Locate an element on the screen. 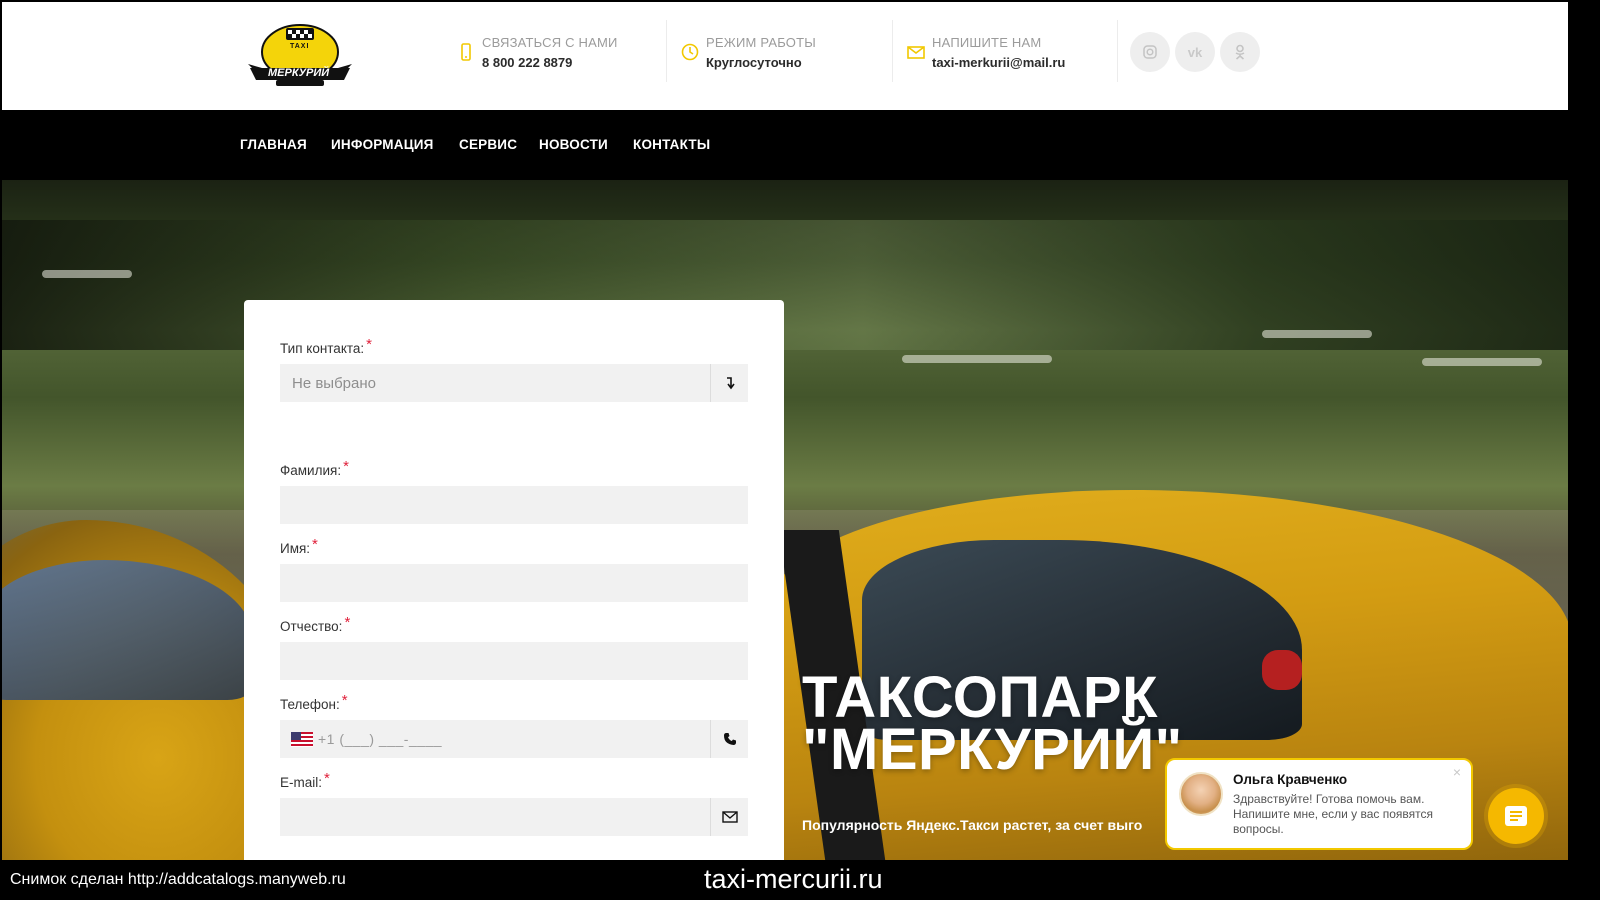 The height and width of the screenshot is (900, 1600). phone-label: Телефон: * is located at coordinates (314, 702).